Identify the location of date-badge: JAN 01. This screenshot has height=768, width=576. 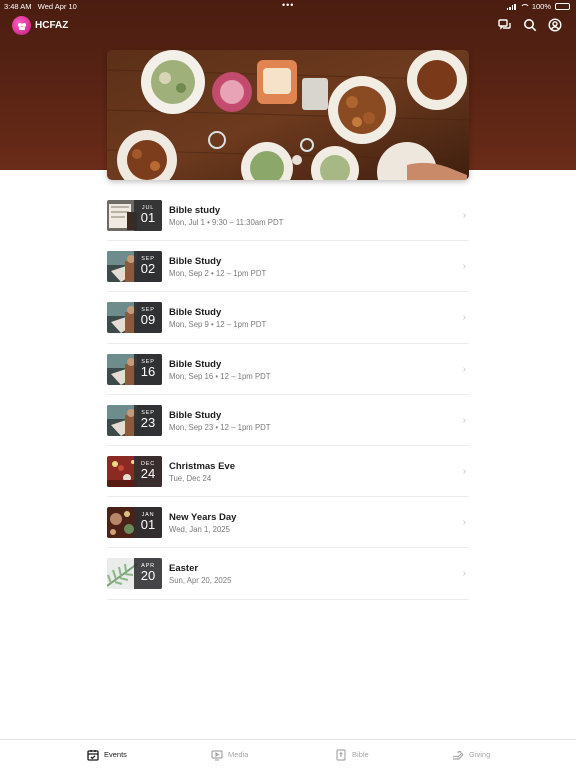
(148, 523).